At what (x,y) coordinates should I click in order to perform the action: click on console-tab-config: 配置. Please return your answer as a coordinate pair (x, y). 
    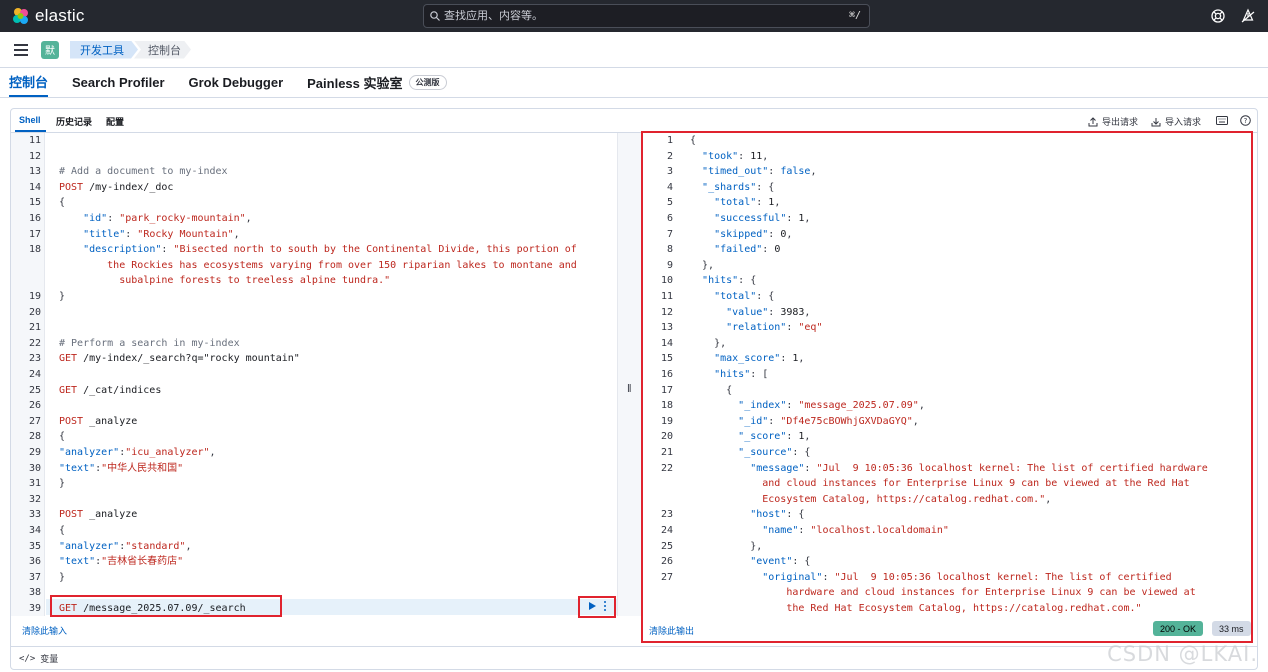
    Looking at the image, I should click on (115, 121).